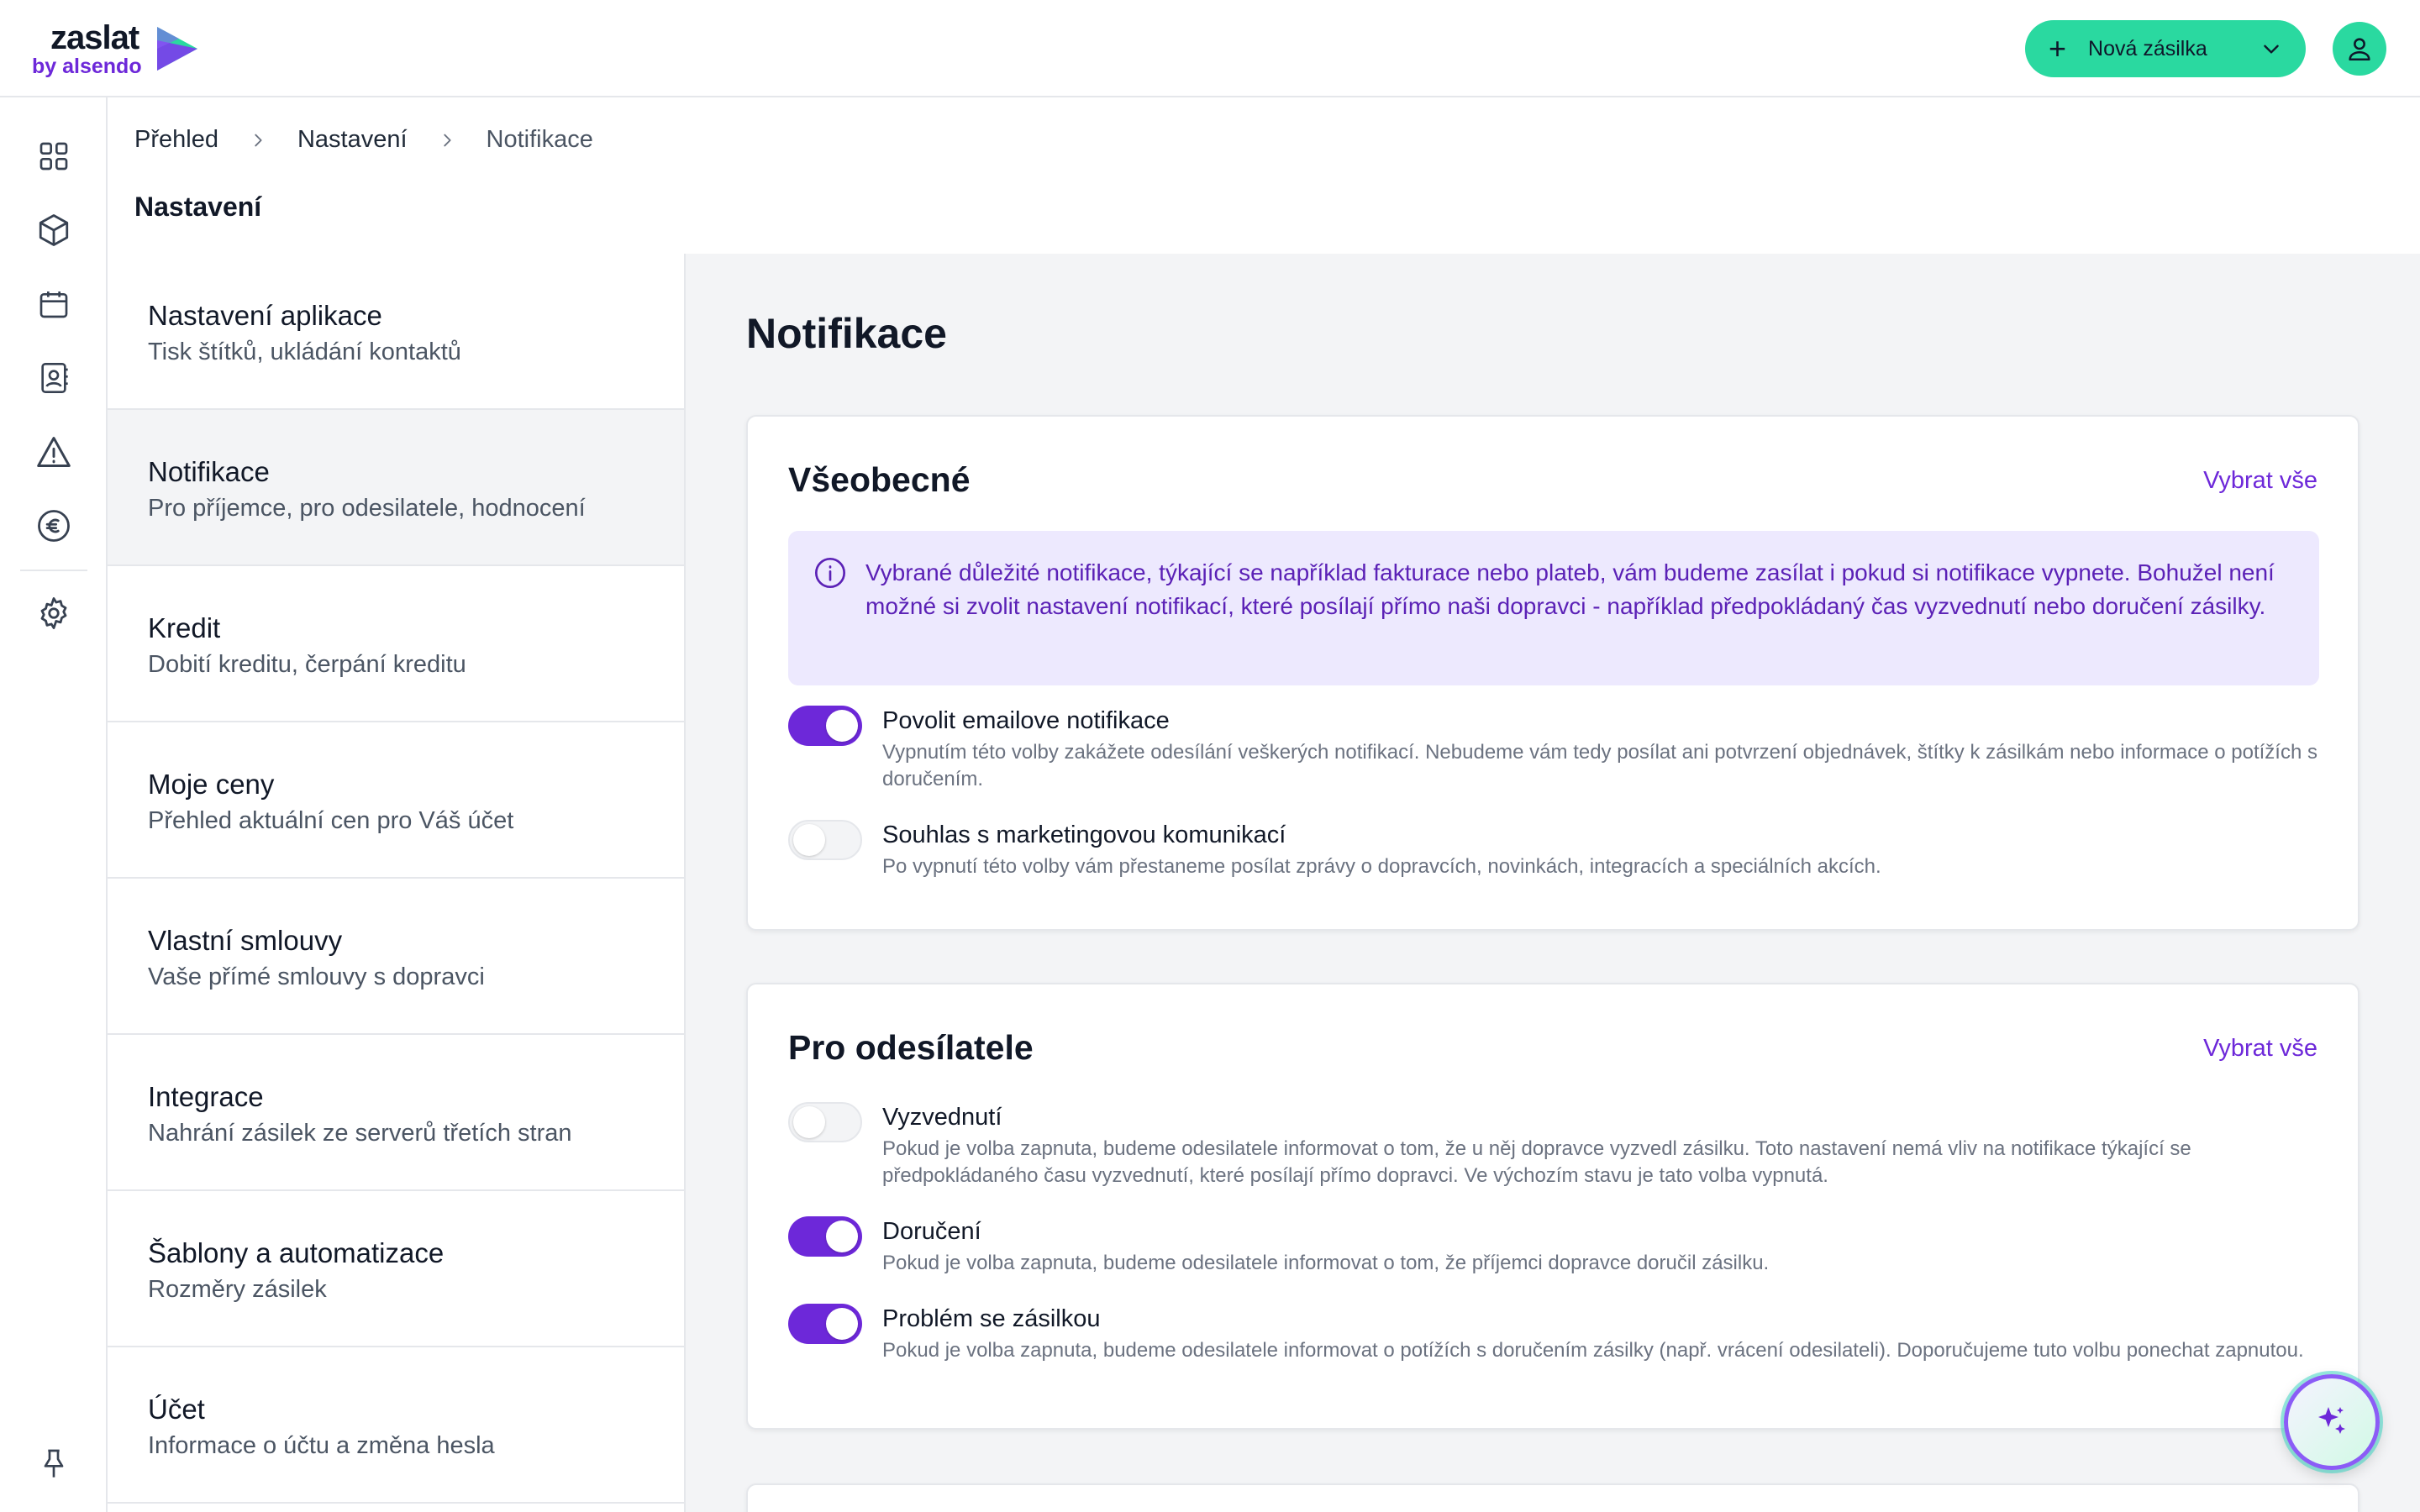 This screenshot has width=2420, height=1512. Describe the element at coordinates (54, 378) in the screenshot. I see `contacts-icon` at that location.